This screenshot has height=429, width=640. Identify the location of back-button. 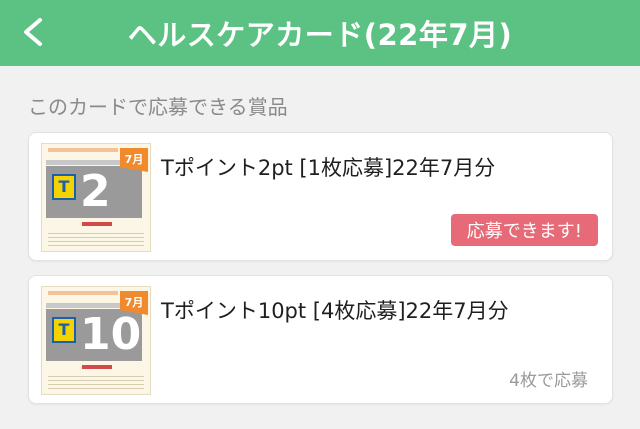
(34, 32).